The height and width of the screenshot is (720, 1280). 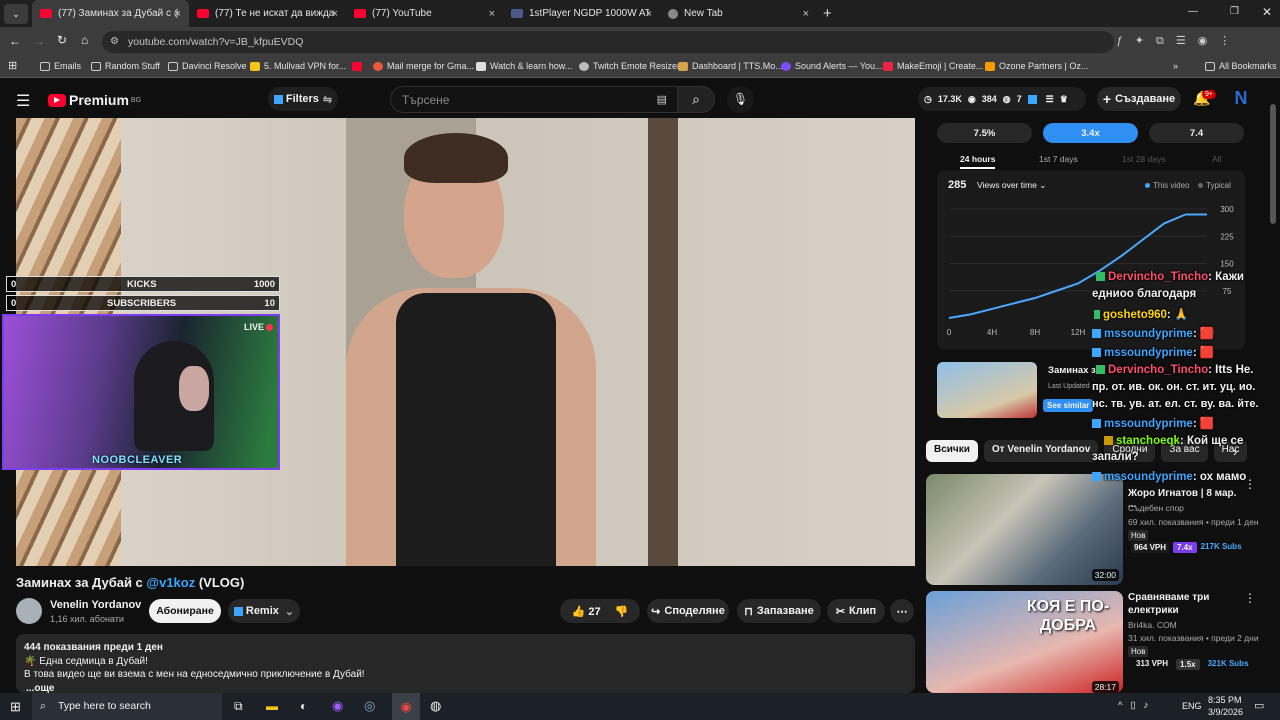 What do you see at coordinates (1241, 99) in the screenshot?
I see `account-avatar: N` at bounding box center [1241, 99].